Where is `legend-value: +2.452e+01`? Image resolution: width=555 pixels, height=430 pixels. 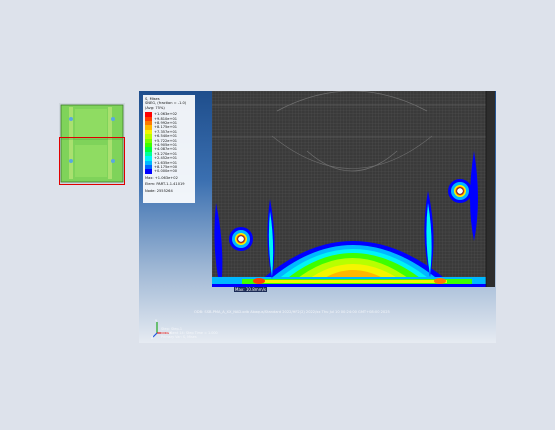 legend-value: +2.452e+01 is located at coordinates (166, 158).